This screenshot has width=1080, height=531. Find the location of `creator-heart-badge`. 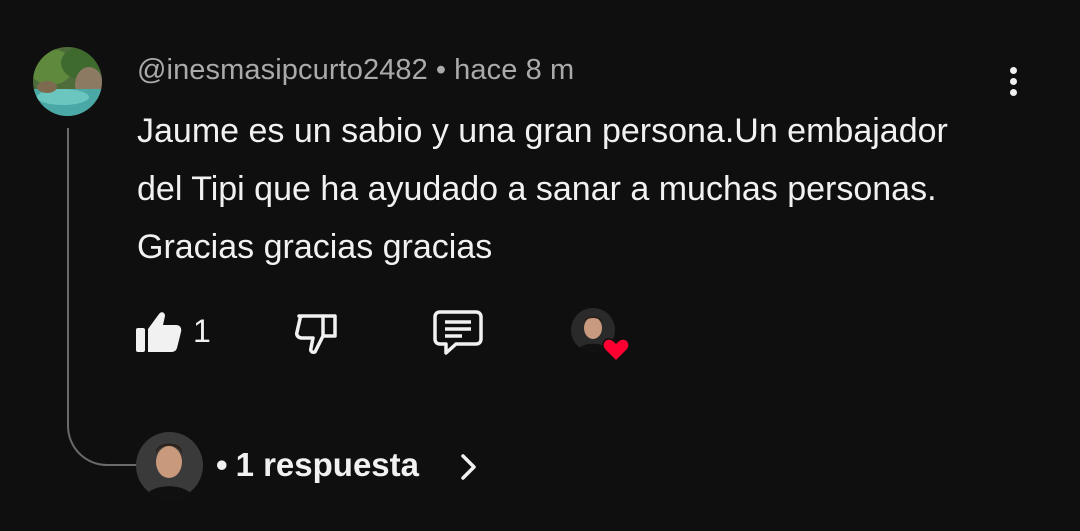

creator-heart-badge is located at coordinates (601, 335).